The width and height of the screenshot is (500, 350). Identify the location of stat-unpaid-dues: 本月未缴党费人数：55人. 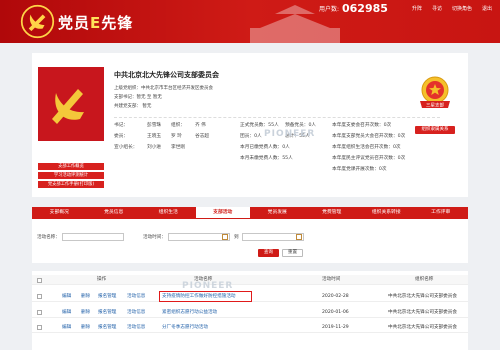
(266, 158).